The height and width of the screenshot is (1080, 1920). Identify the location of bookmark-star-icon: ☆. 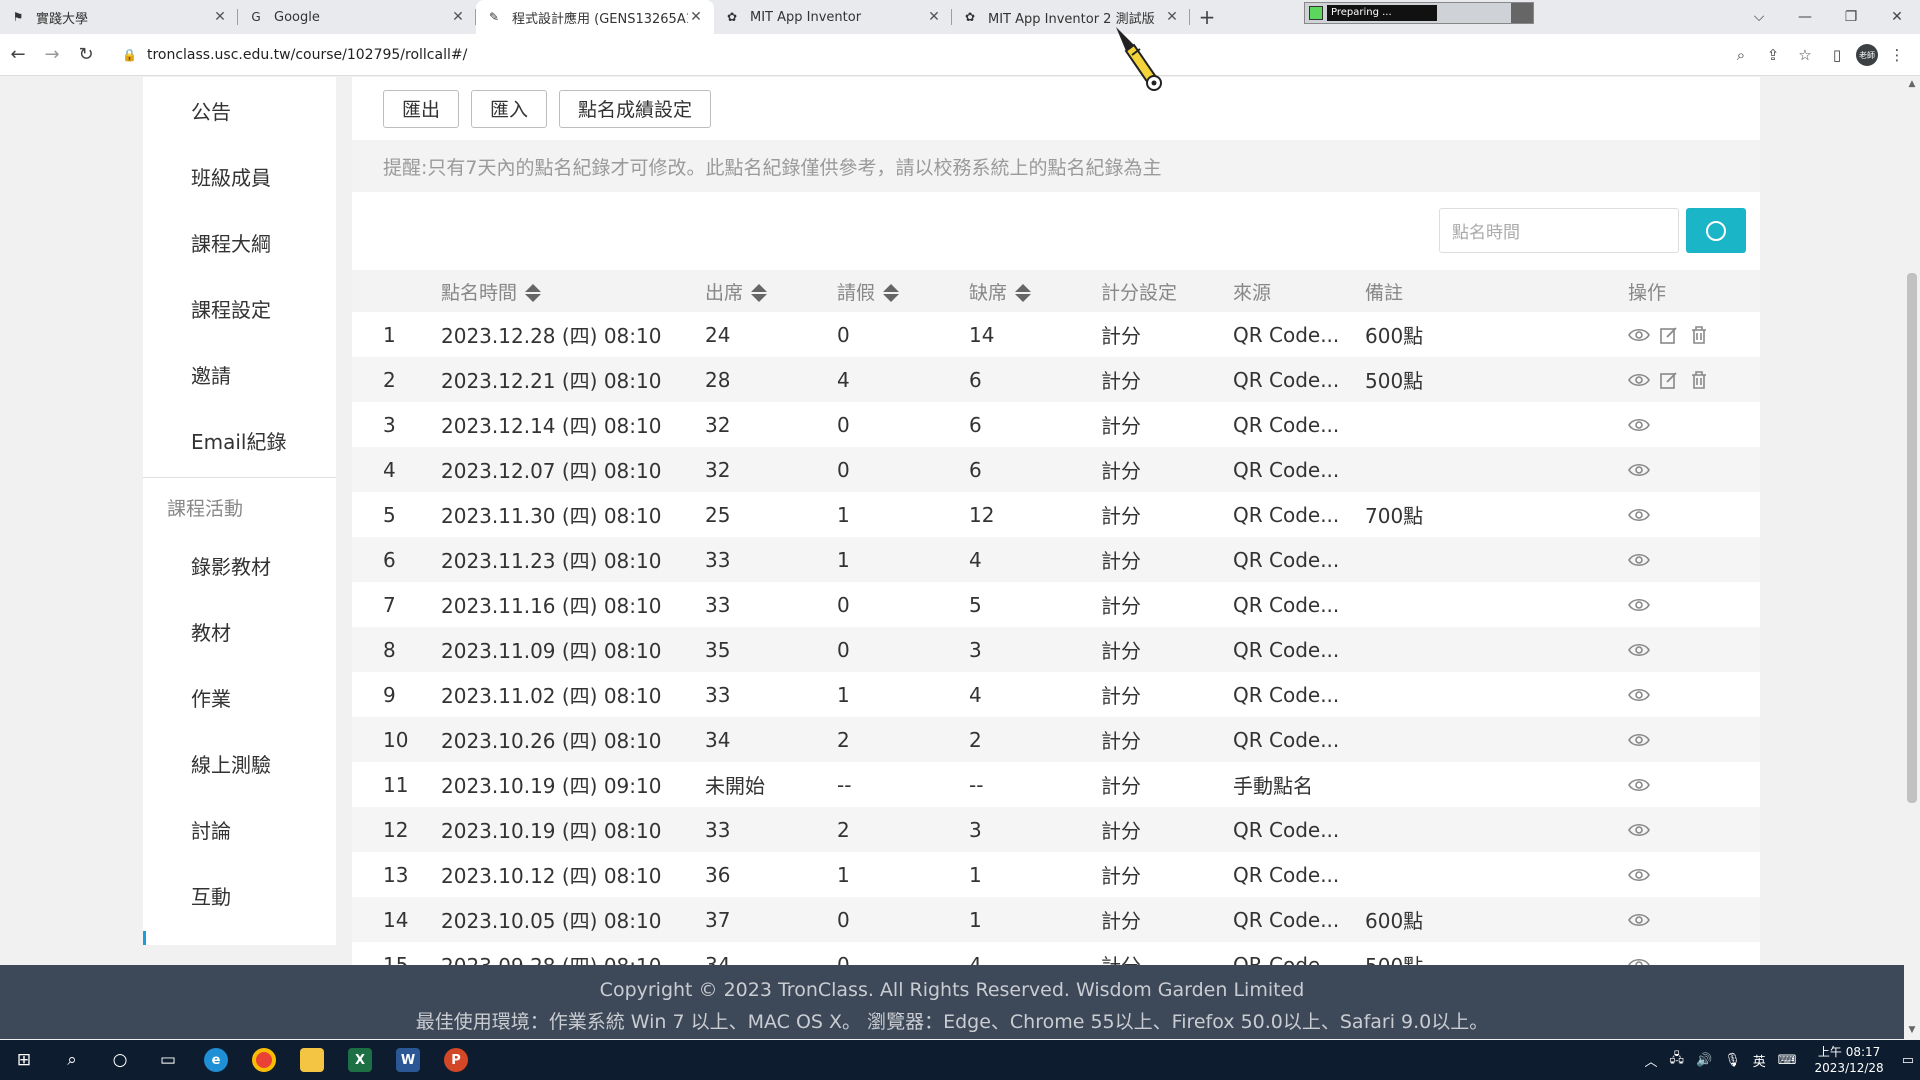
(1805, 55).